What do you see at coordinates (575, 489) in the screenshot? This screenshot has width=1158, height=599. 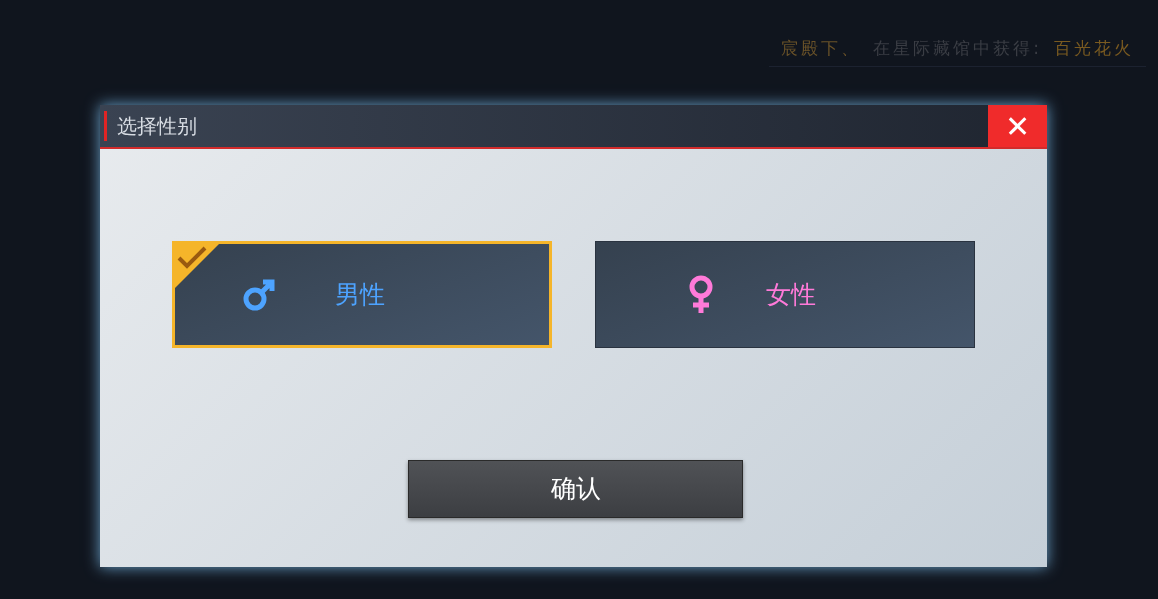 I see `confirm-button: 确认` at bounding box center [575, 489].